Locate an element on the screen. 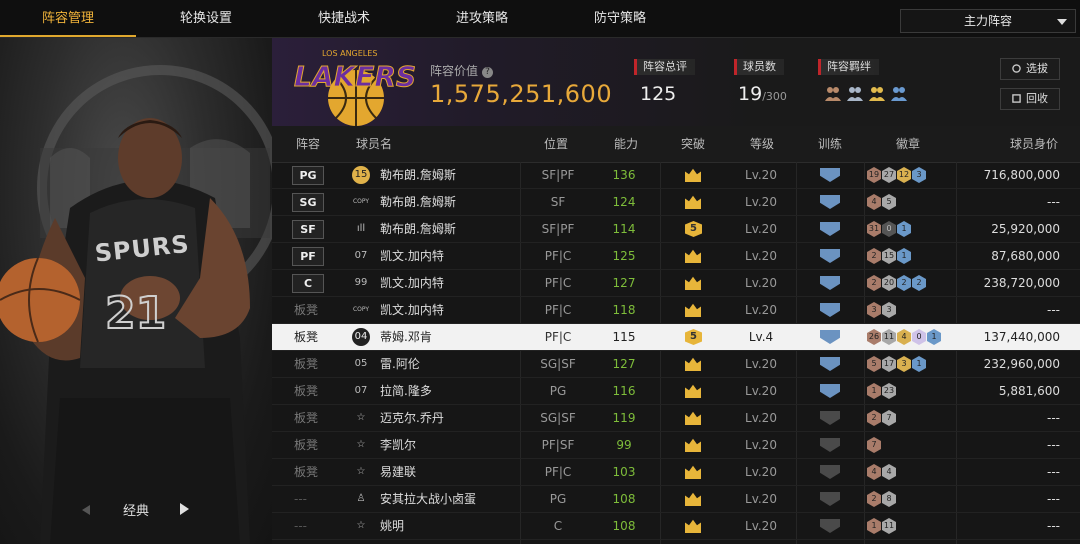 The image size is (1080, 544). header-badges: 徽章 is located at coordinates (908, 144).